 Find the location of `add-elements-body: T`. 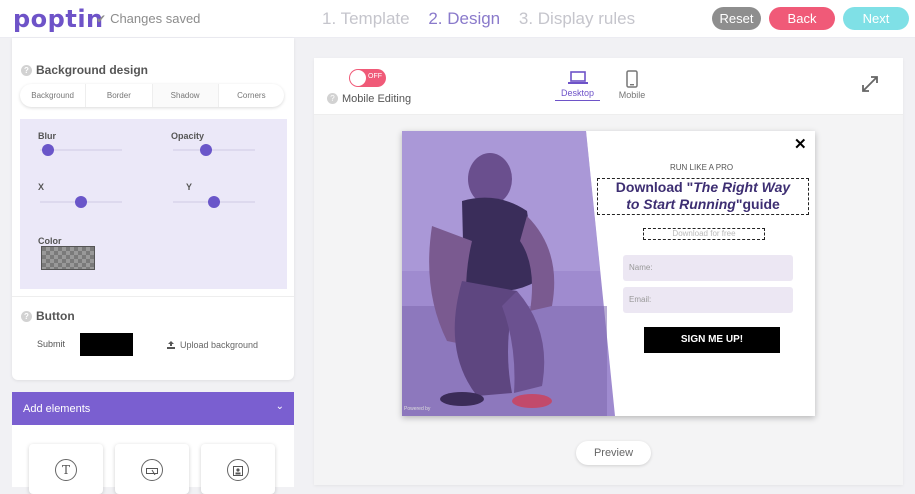

add-elements-body: T is located at coordinates (153, 459).